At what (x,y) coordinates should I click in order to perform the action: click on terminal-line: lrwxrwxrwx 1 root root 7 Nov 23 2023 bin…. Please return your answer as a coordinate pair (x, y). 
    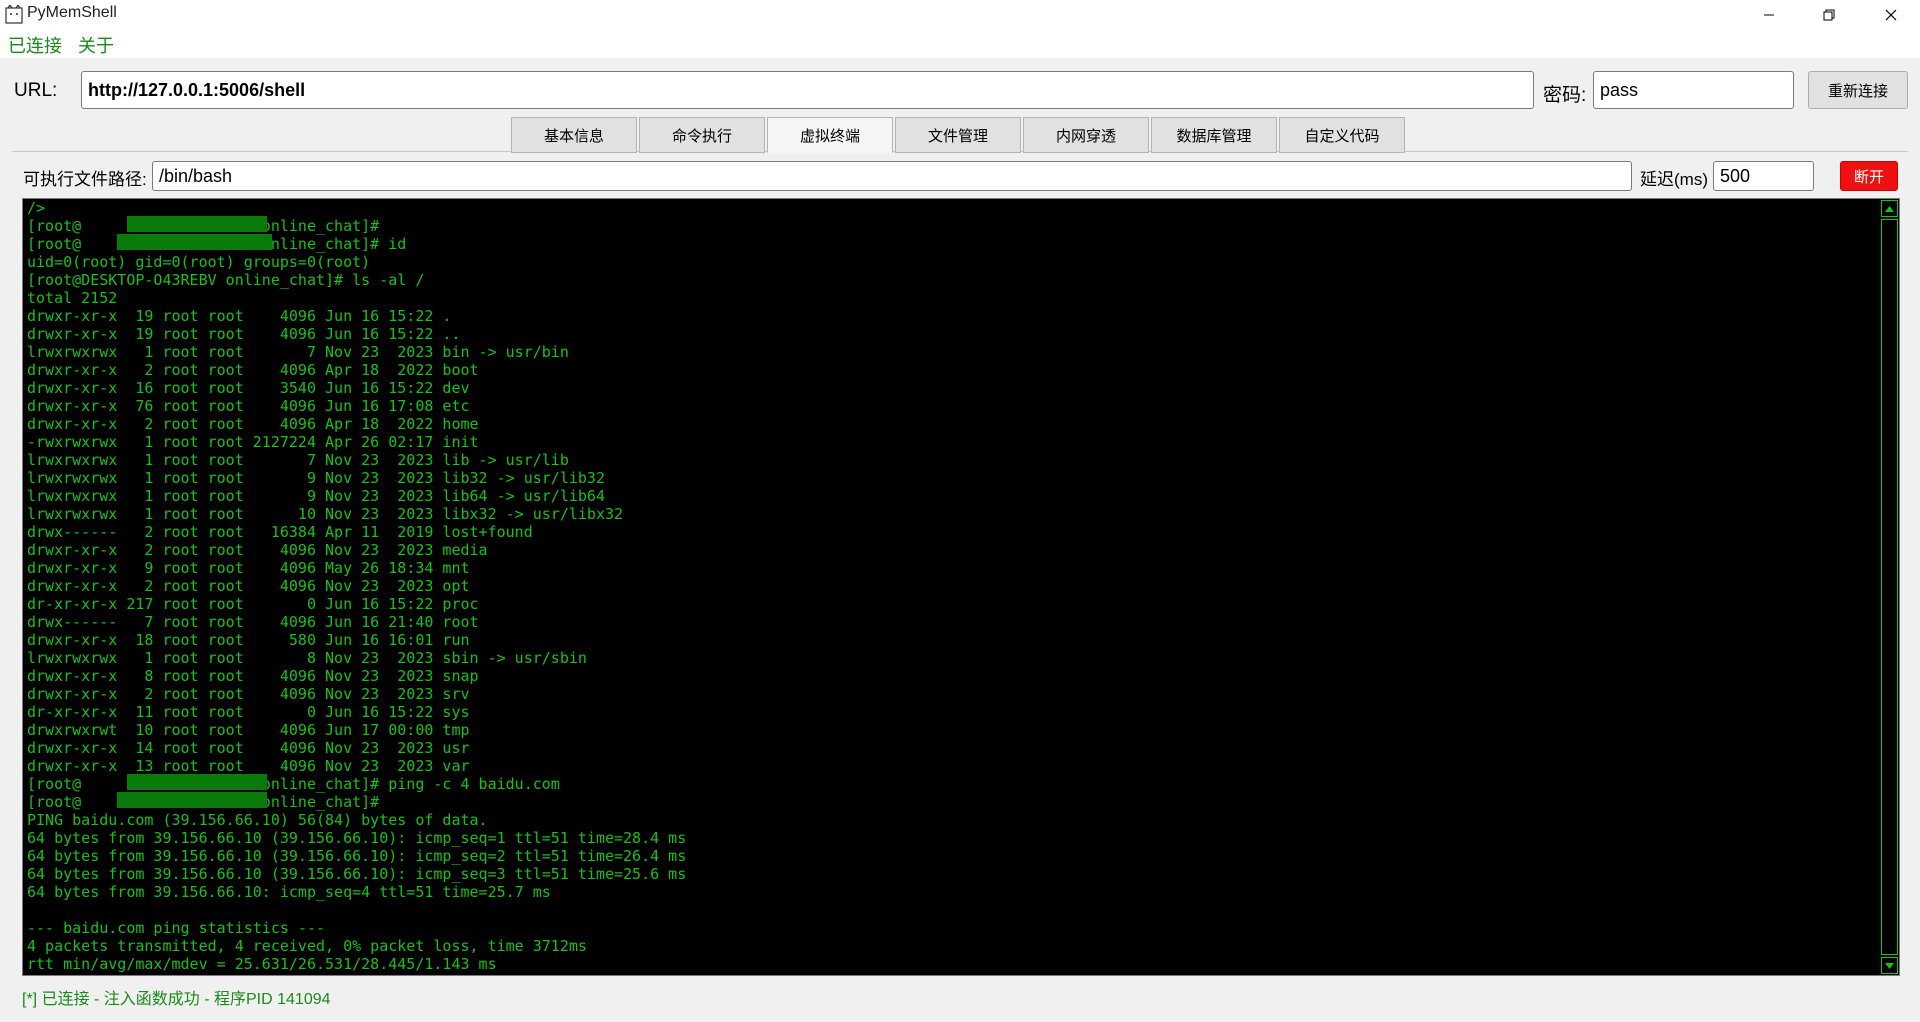
    Looking at the image, I should click on (298, 352).